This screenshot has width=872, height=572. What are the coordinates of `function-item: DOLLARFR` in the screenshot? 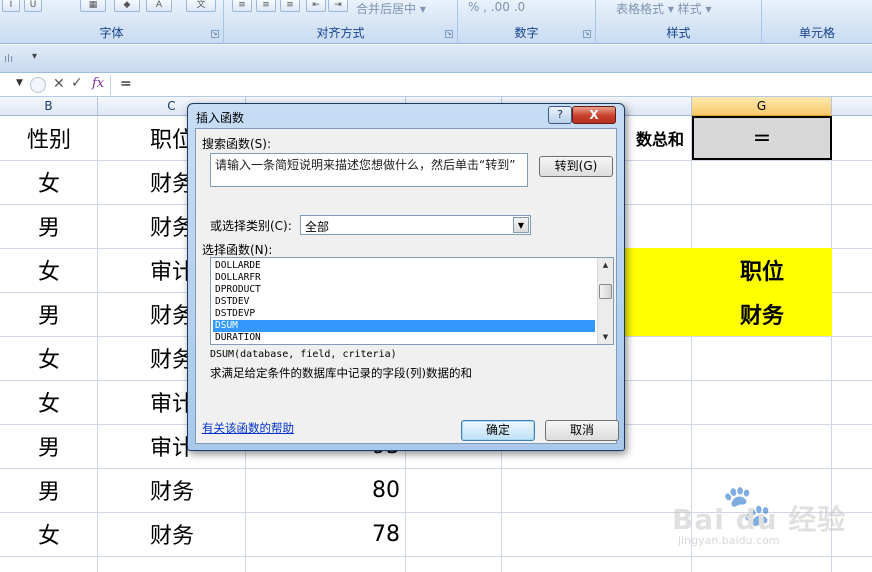 It's located at (404, 278).